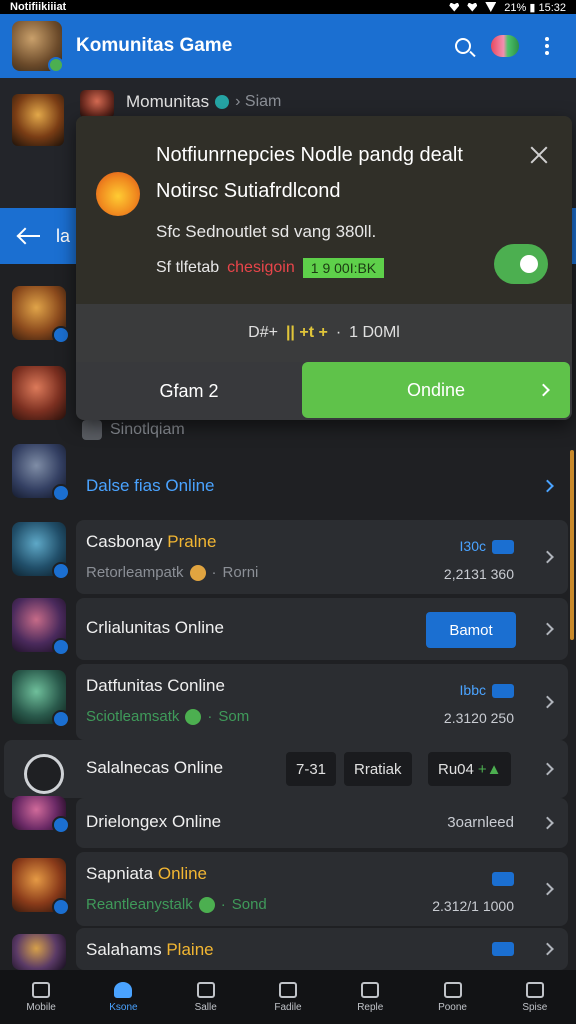  I want to click on row-sub-tail: Som, so click(234, 716).